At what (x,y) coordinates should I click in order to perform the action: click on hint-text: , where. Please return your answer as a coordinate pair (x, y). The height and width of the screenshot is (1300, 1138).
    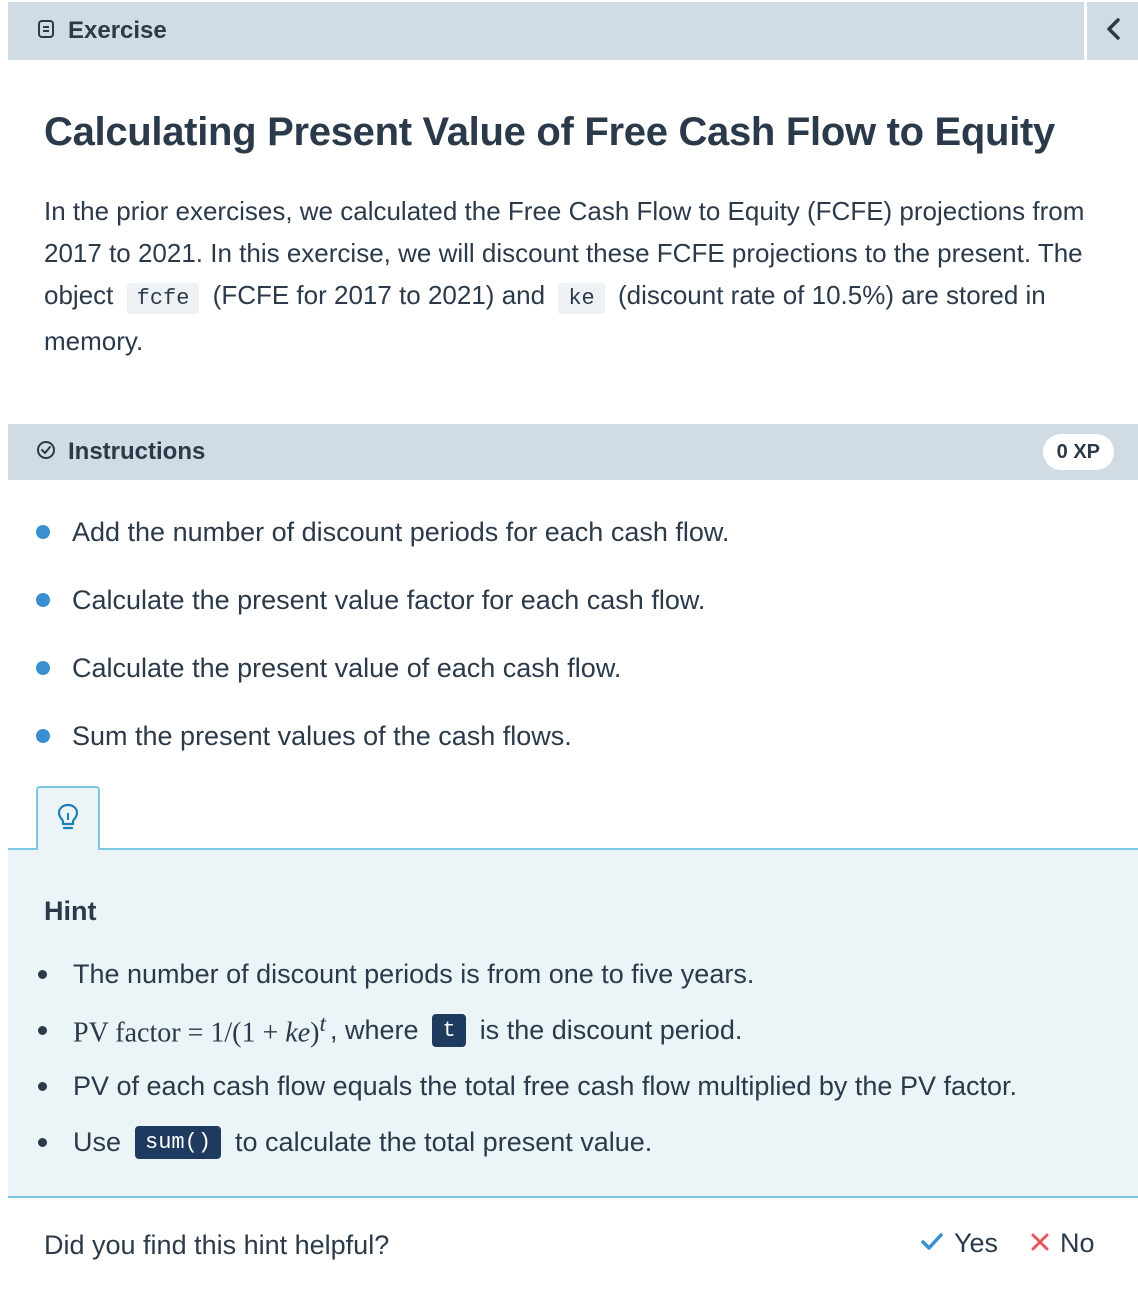
    Looking at the image, I should click on (374, 1029).